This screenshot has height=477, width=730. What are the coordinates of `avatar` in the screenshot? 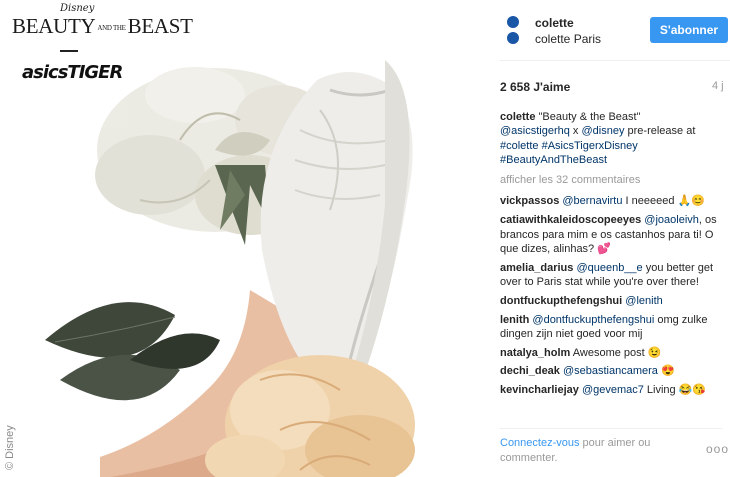 It's located at (513, 31).